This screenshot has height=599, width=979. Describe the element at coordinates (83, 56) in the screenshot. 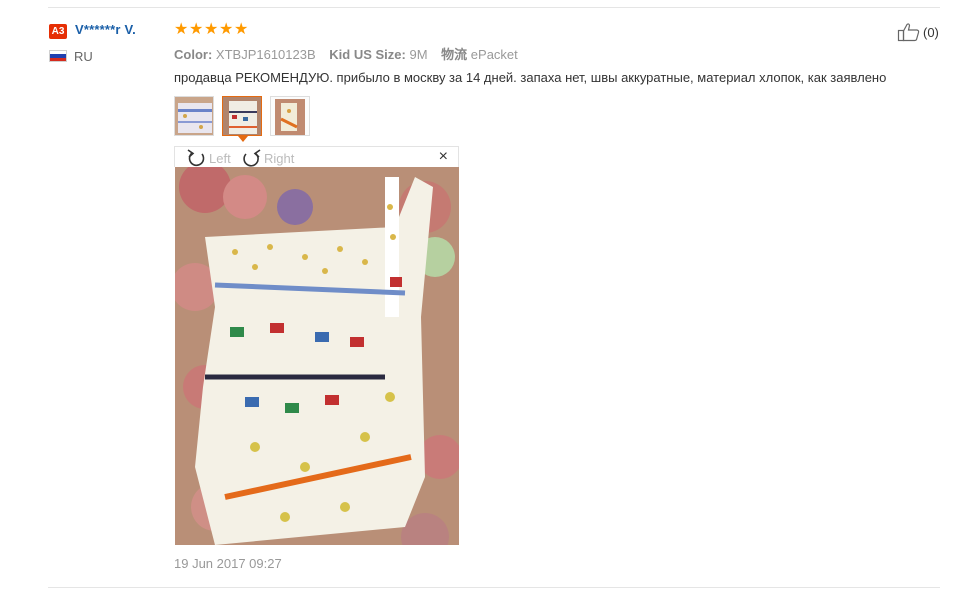

I see `reviewer-country: RU` at that location.